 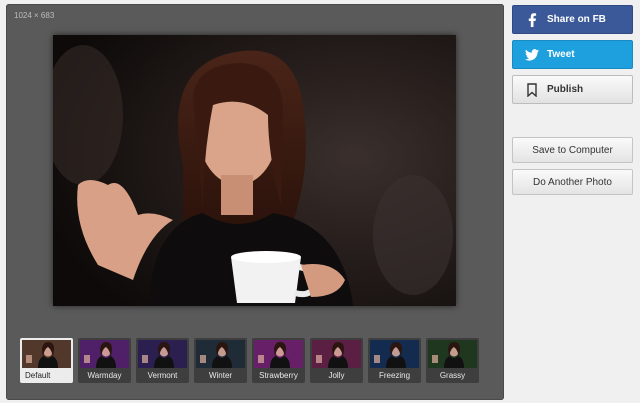 I want to click on filter-default: Default, so click(x=46, y=360).